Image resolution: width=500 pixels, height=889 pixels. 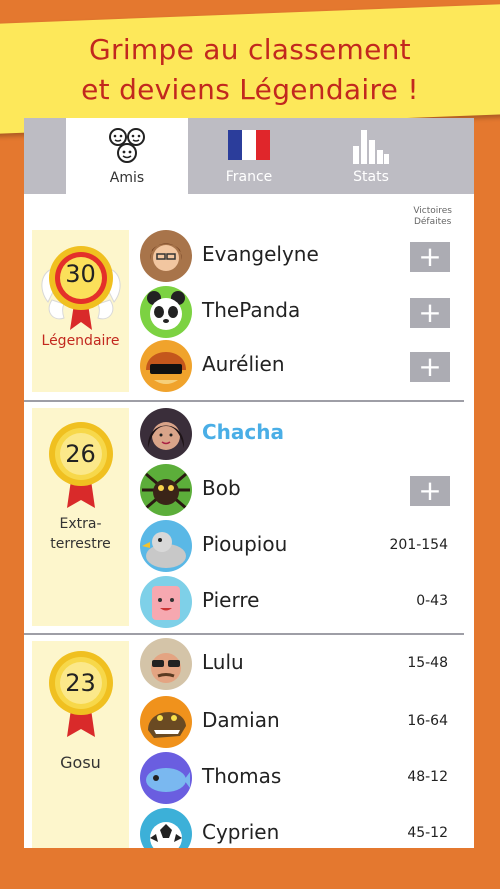 I want to click on list-item: Damian 16-64, so click(x=302, y=722).